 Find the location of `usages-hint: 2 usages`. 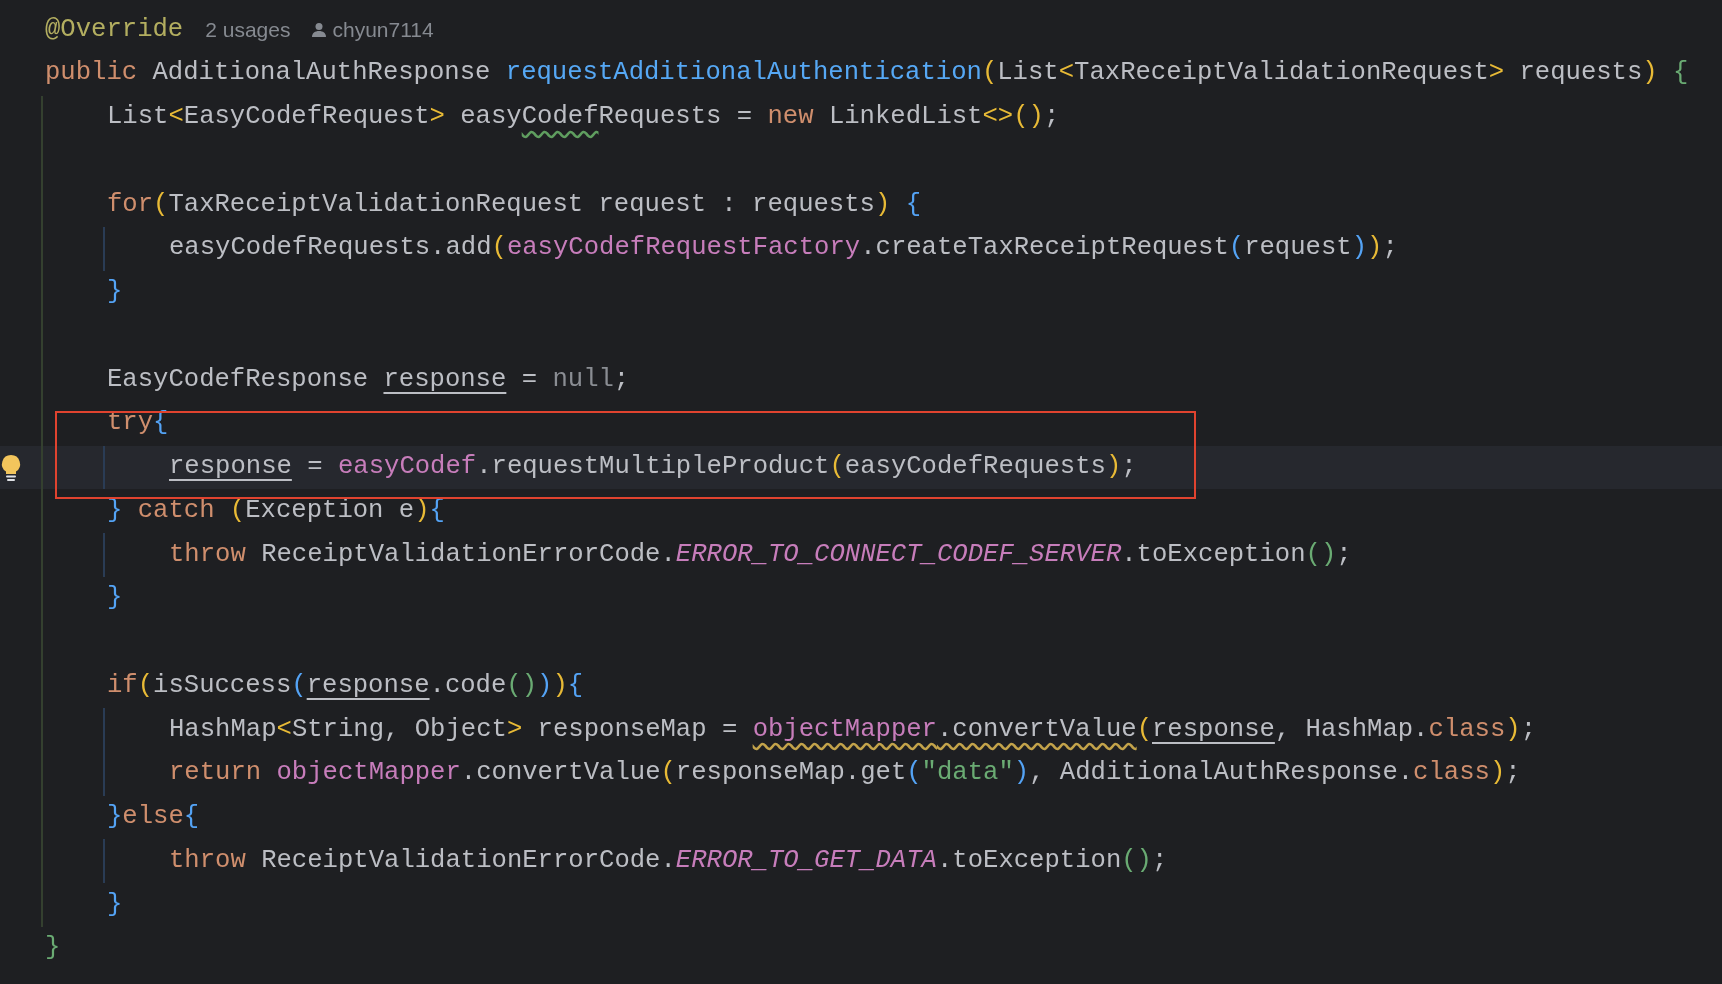

usages-hint: 2 usages is located at coordinates (248, 30).